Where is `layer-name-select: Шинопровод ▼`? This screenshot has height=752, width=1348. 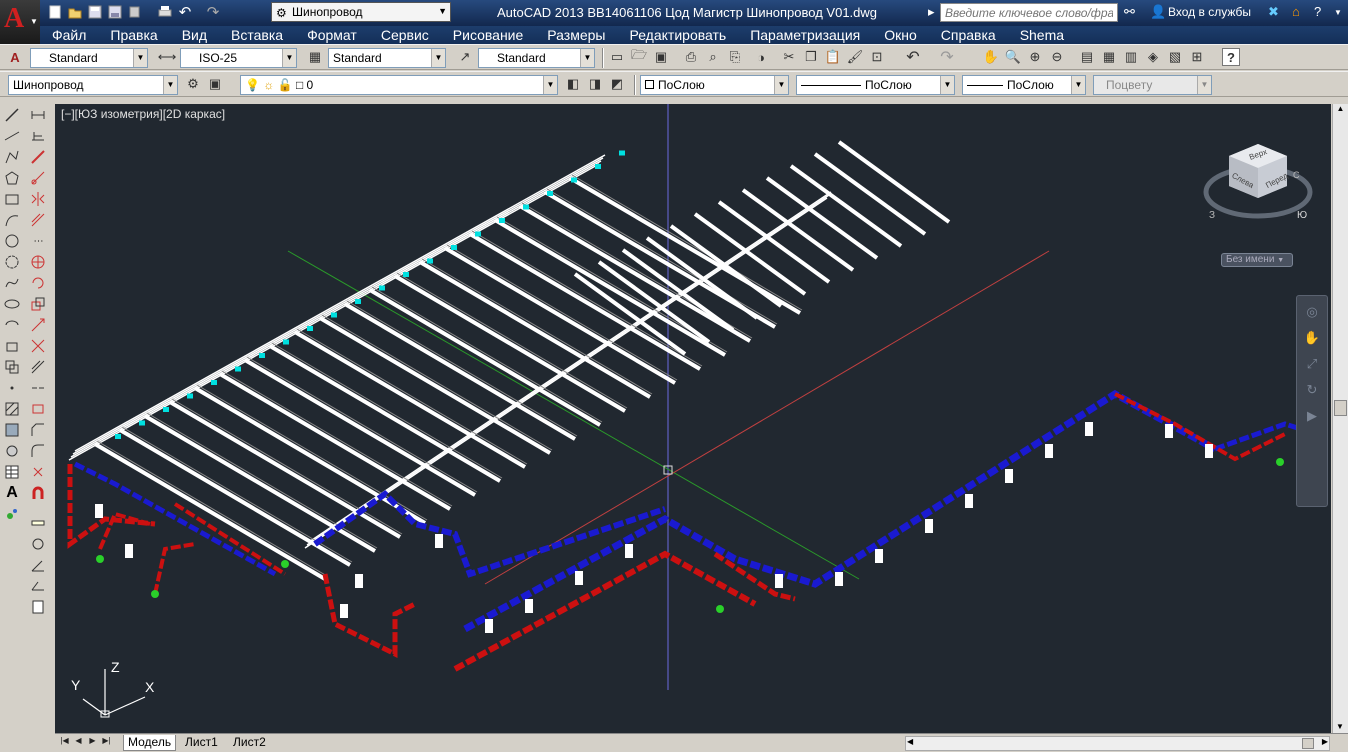
layer-name-select: Шинопровод ▼ is located at coordinates (93, 85).